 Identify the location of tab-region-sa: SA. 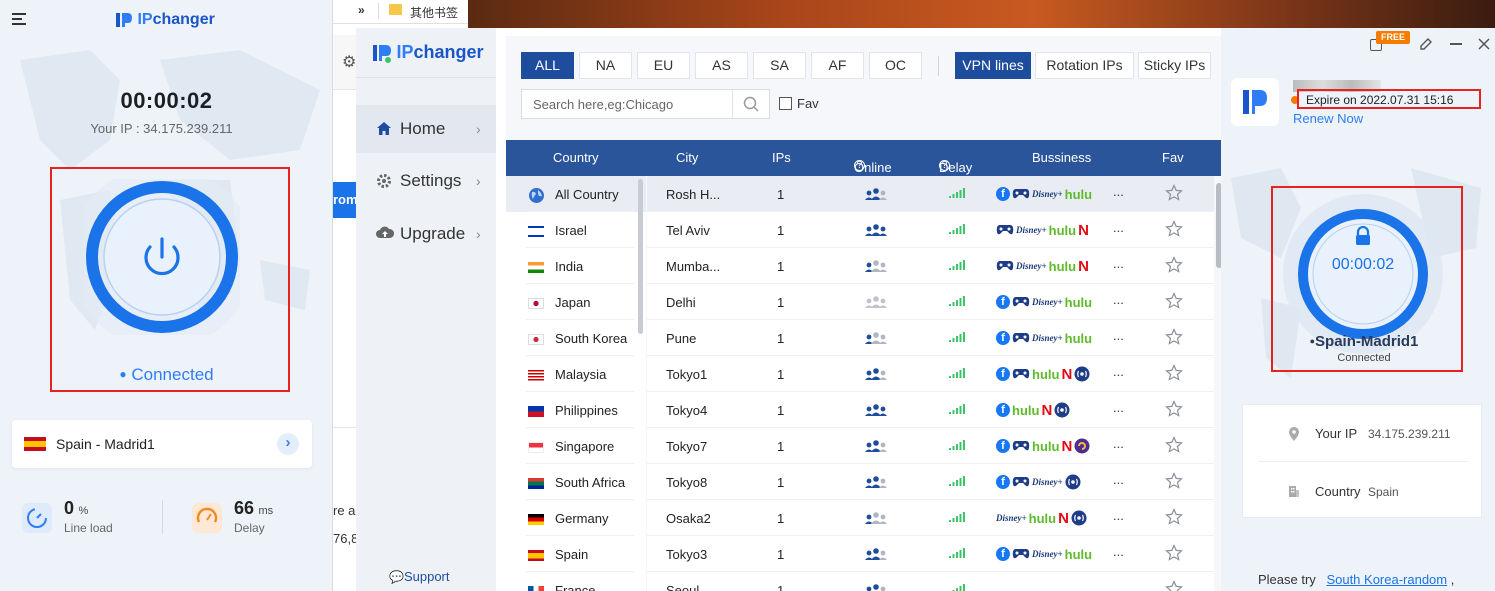
(779, 65).